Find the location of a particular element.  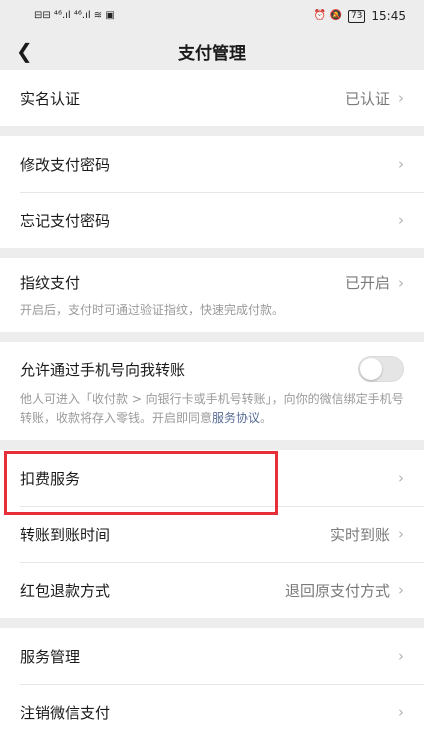

identity-row: 实名认证 已认证 › is located at coordinates (212, 98).